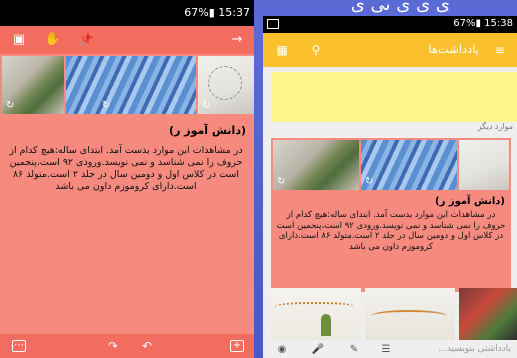  Describe the element at coordinates (500, 50) in the screenshot. I see `menu-icon: ≡` at that location.